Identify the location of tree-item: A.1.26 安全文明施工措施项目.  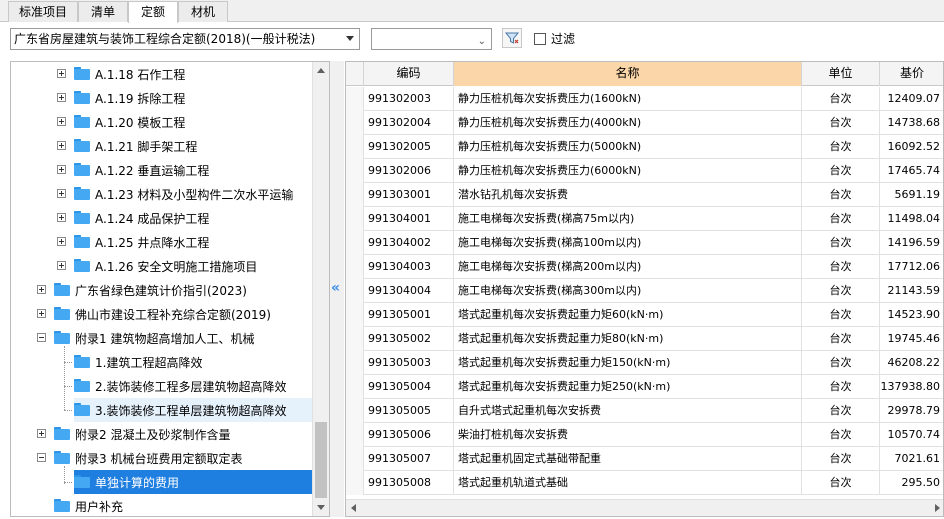
(162, 266).